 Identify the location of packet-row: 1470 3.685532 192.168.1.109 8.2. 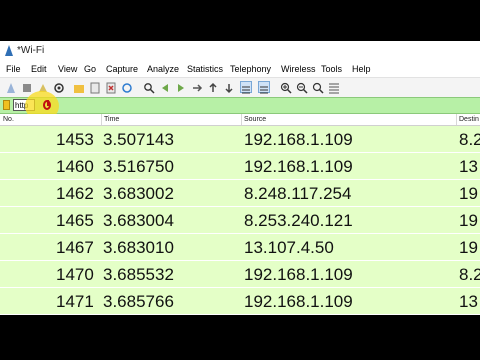
(240, 274).